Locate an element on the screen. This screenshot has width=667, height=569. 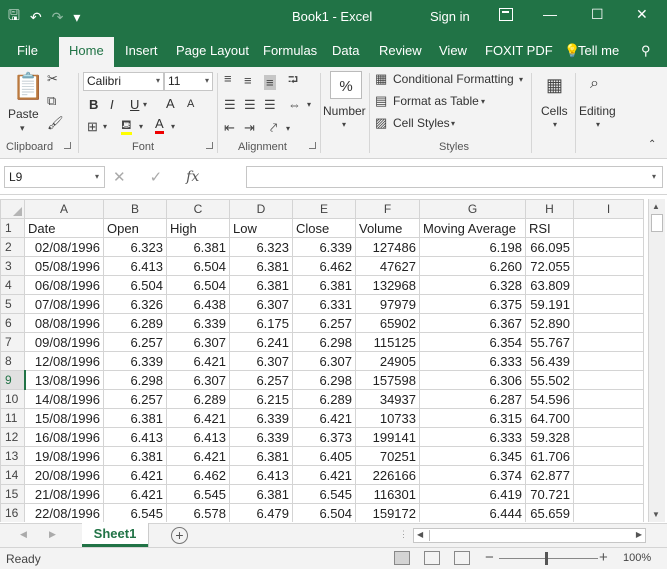
data-cell: 6.373 is located at coordinates (324, 437).